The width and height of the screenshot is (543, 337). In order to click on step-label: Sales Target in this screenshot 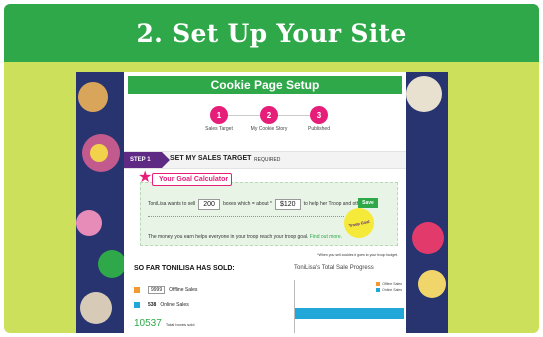, I will do `click(219, 129)`.